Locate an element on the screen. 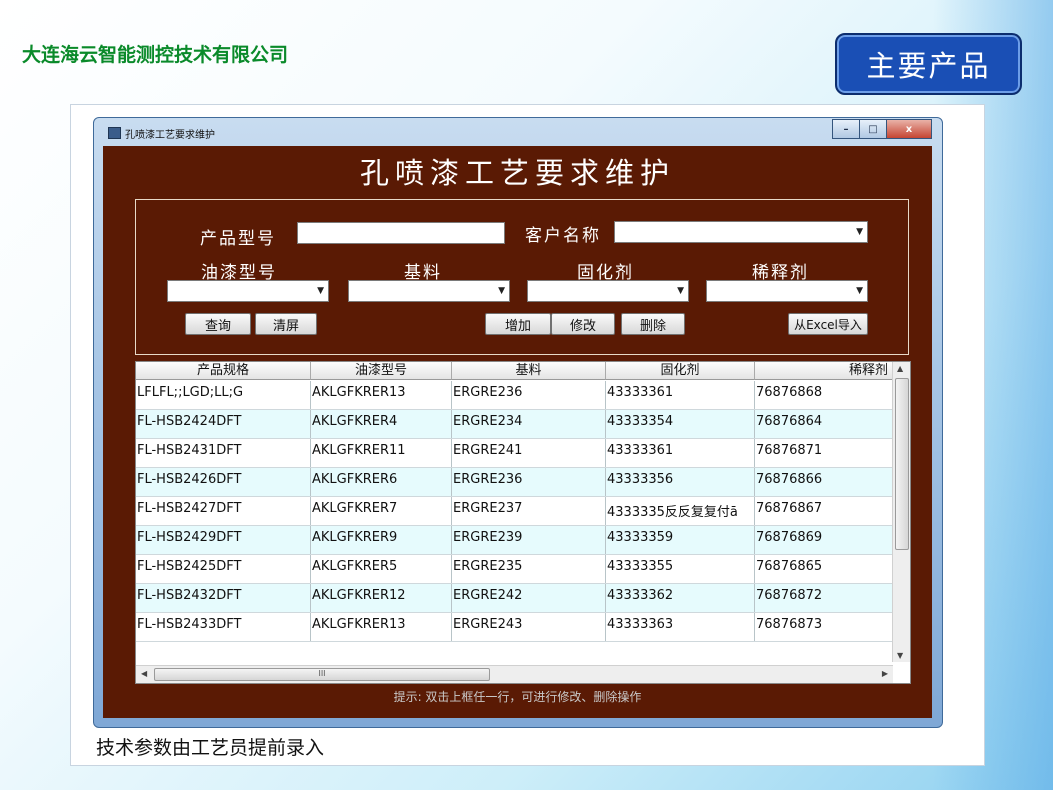 This screenshot has width=1053, height=790. table-cell: ERGRE241 is located at coordinates (529, 453).